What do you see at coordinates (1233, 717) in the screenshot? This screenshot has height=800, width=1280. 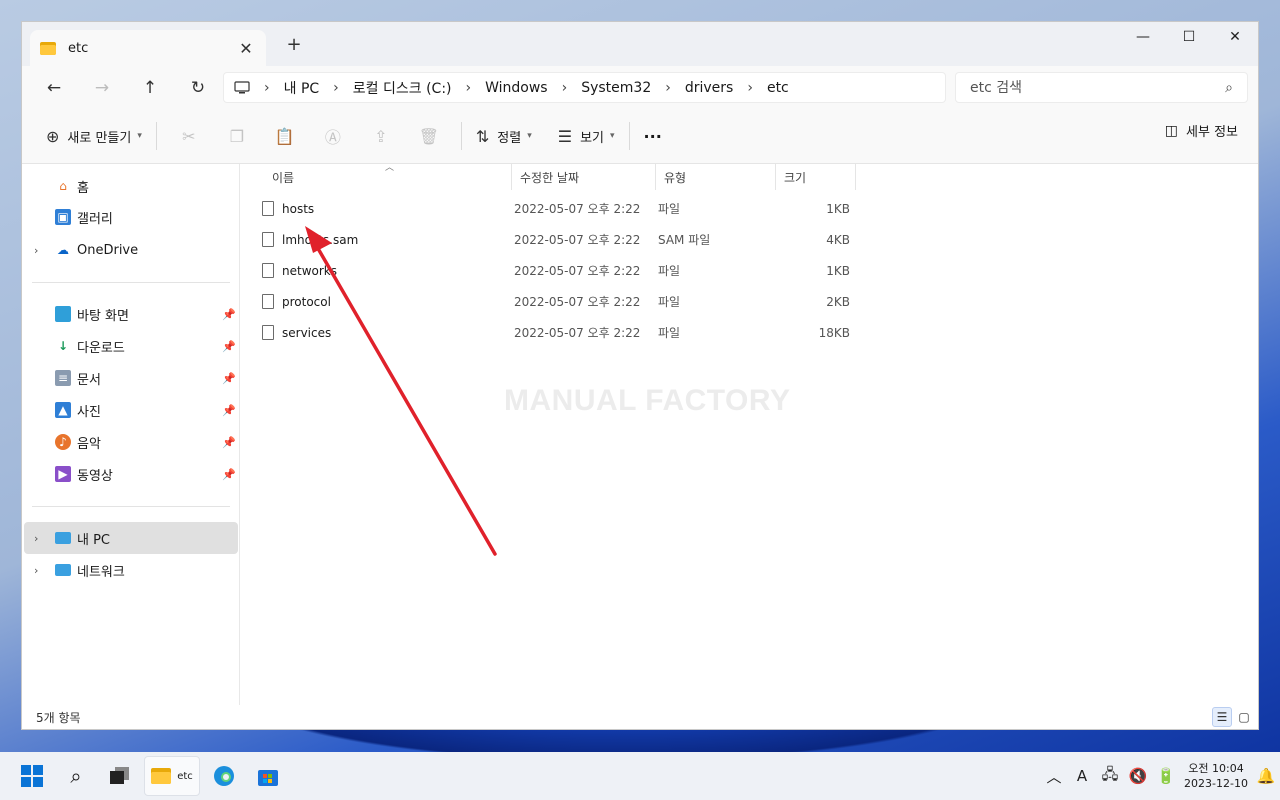 I see `view-toggles: ☰ ▢` at bounding box center [1233, 717].